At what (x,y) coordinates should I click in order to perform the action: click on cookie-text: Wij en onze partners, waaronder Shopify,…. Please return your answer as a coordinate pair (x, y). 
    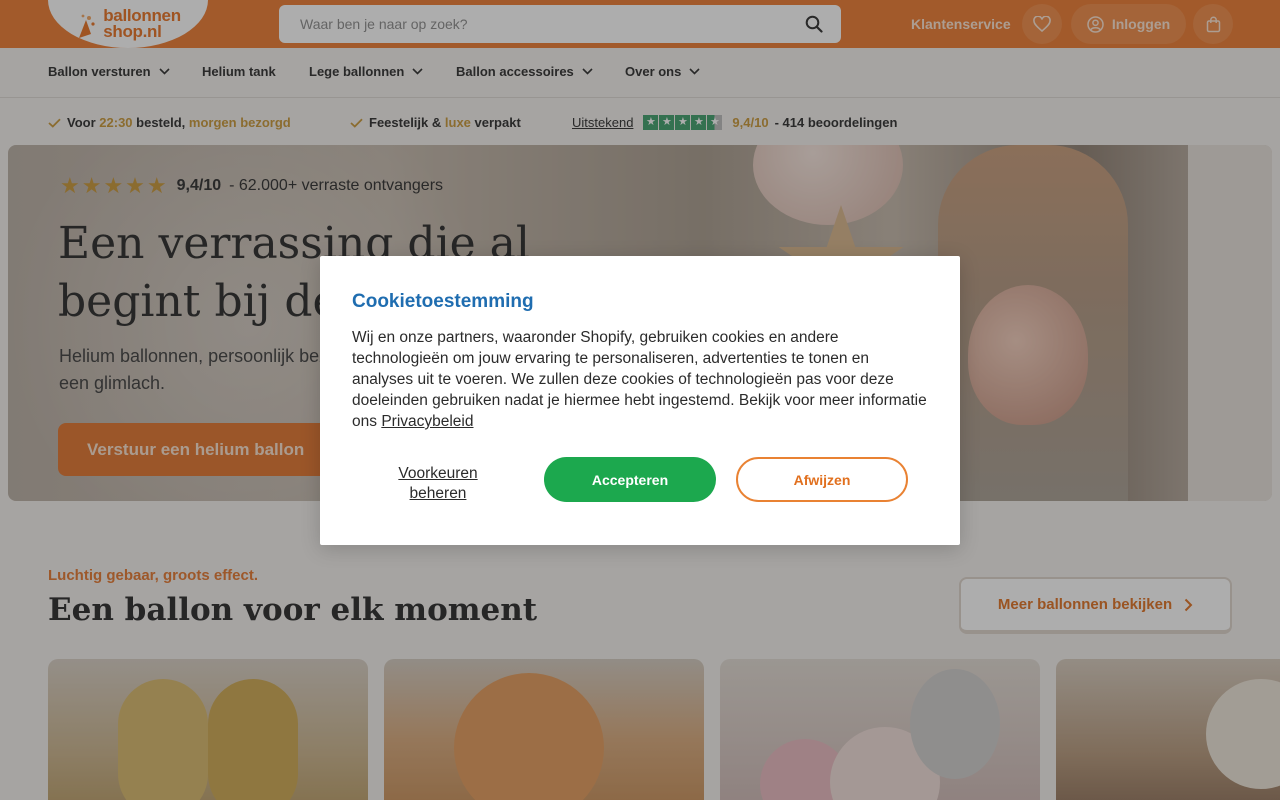
    Looking at the image, I should click on (642, 379).